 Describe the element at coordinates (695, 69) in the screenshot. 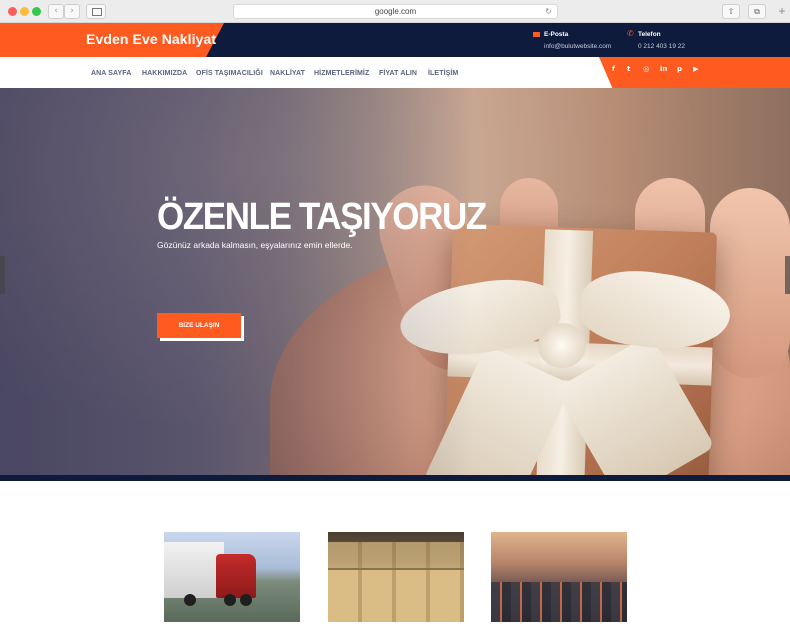

I see `youtube-icon: ▶` at that location.